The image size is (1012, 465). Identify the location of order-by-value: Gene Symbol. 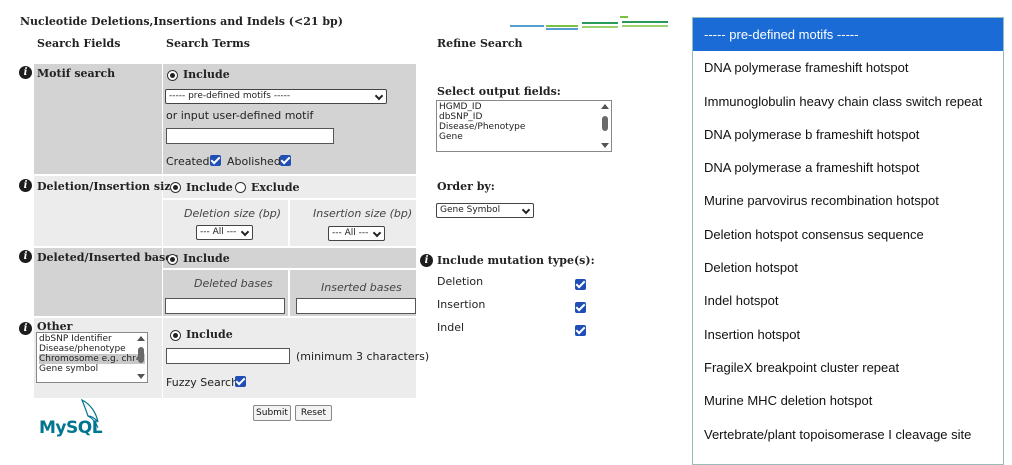
(470, 210).